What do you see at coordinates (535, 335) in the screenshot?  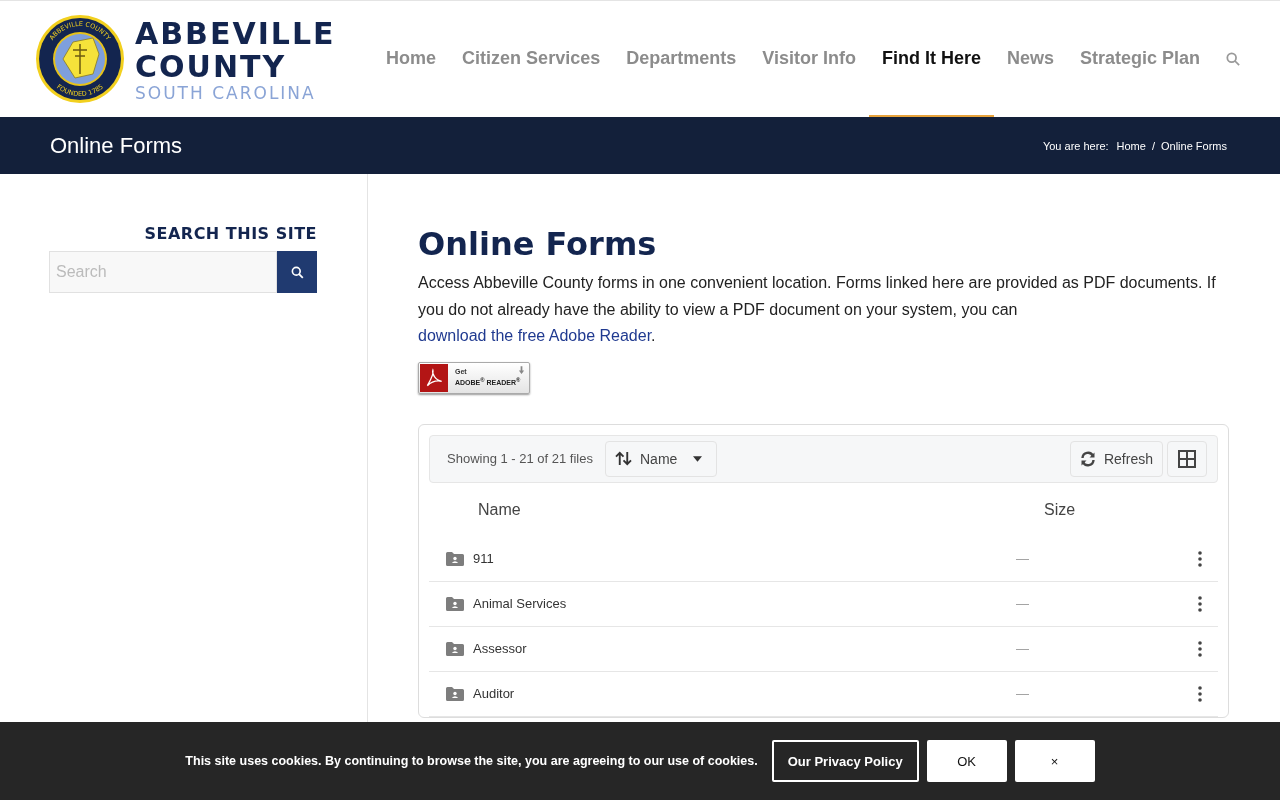 I see `adobe-reader-link: download the free Adobe Reader` at bounding box center [535, 335].